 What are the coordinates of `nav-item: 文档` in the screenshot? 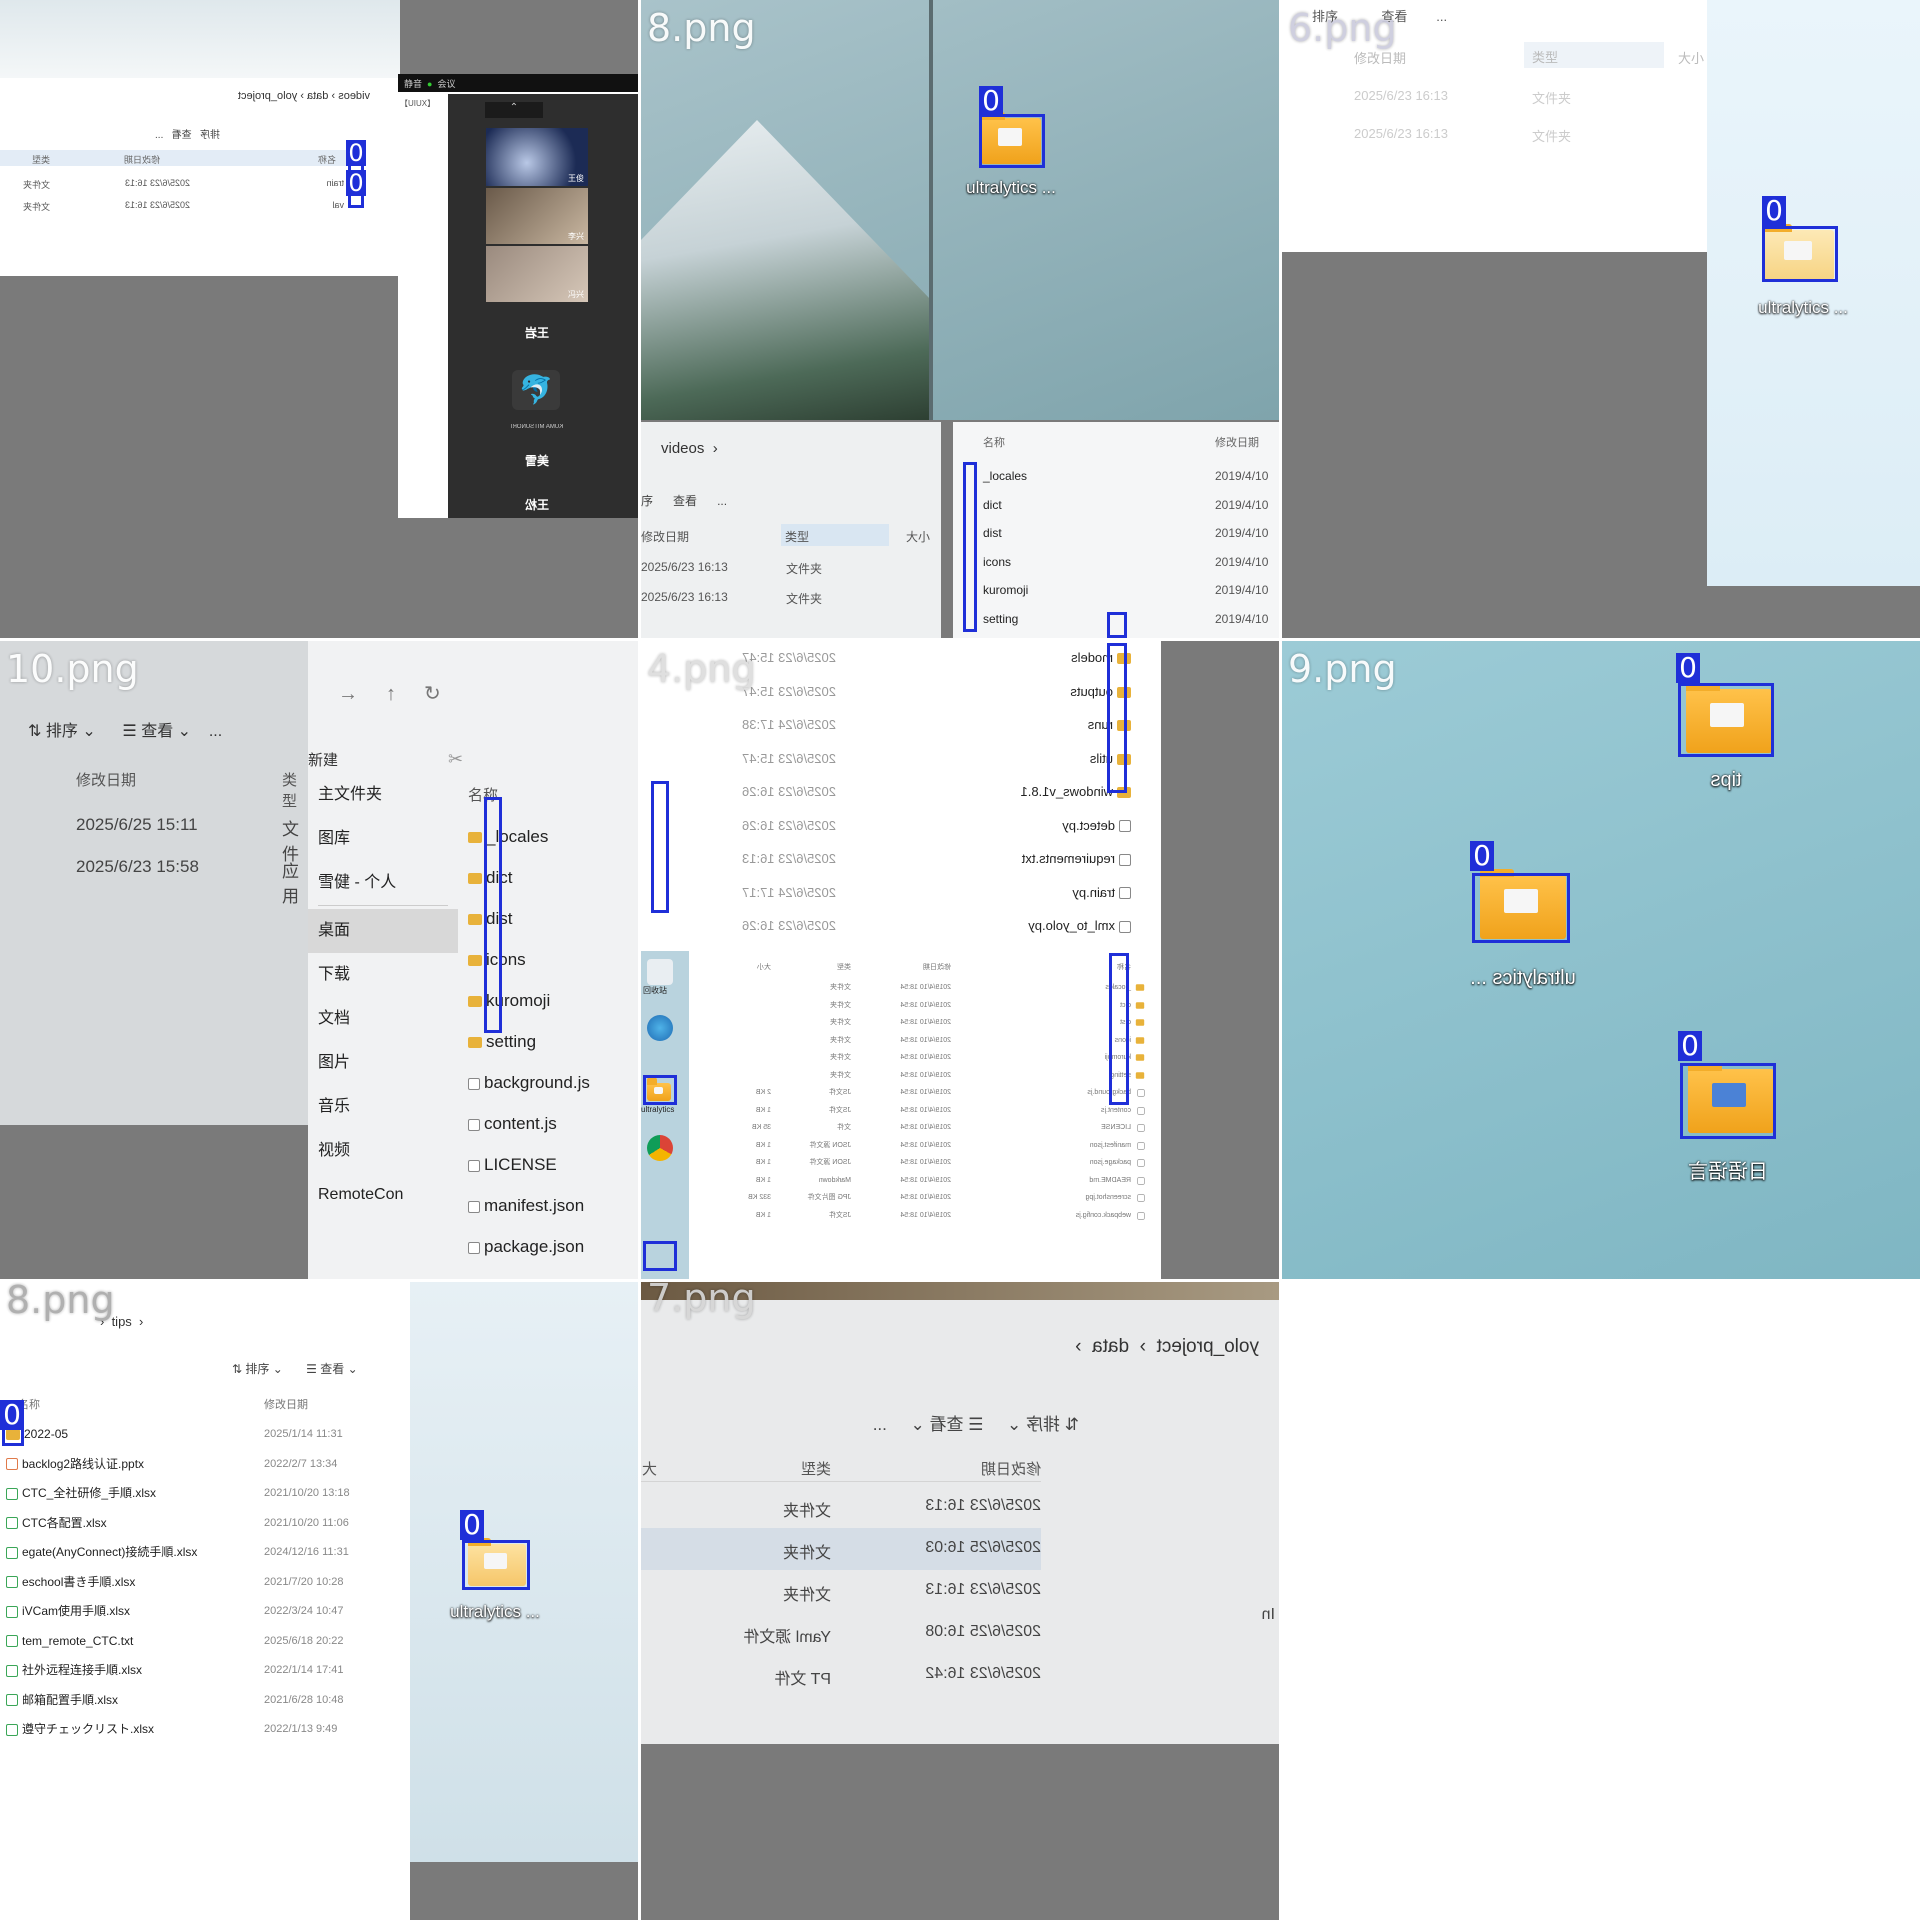 It's located at (383, 1019).